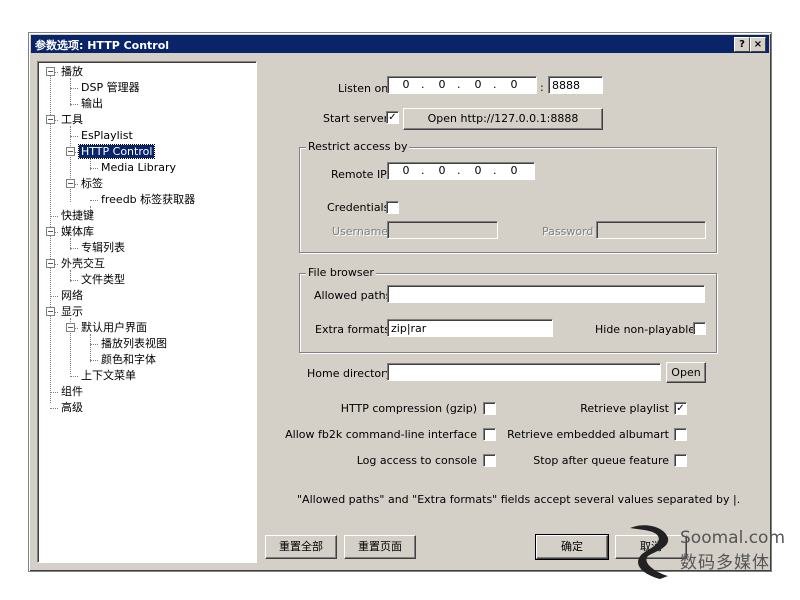 The width and height of the screenshot is (800, 600). What do you see at coordinates (381, 434) in the screenshot?
I see `allow-cmdline-label: Allow fb2k command-line interface` at bounding box center [381, 434].